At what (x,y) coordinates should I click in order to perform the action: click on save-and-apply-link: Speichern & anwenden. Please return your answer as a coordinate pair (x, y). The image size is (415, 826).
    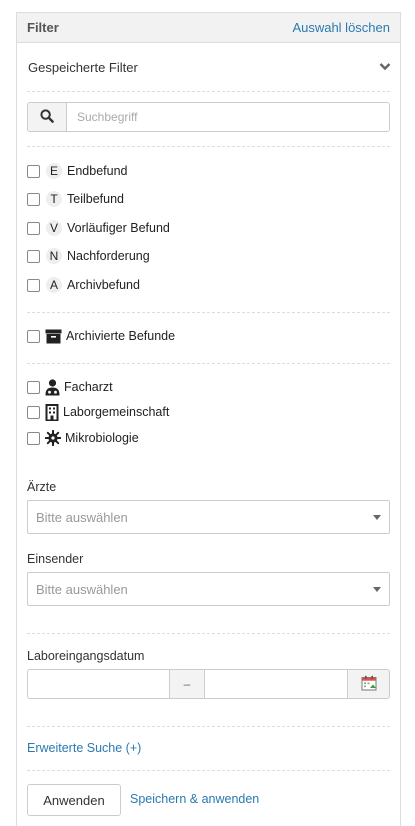
    Looking at the image, I should click on (194, 799).